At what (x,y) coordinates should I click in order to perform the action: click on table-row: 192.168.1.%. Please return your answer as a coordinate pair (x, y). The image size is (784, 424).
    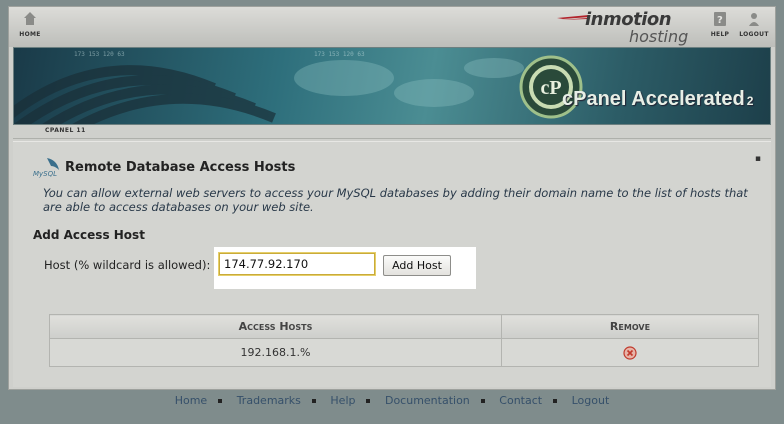
    Looking at the image, I should click on (404, 352).